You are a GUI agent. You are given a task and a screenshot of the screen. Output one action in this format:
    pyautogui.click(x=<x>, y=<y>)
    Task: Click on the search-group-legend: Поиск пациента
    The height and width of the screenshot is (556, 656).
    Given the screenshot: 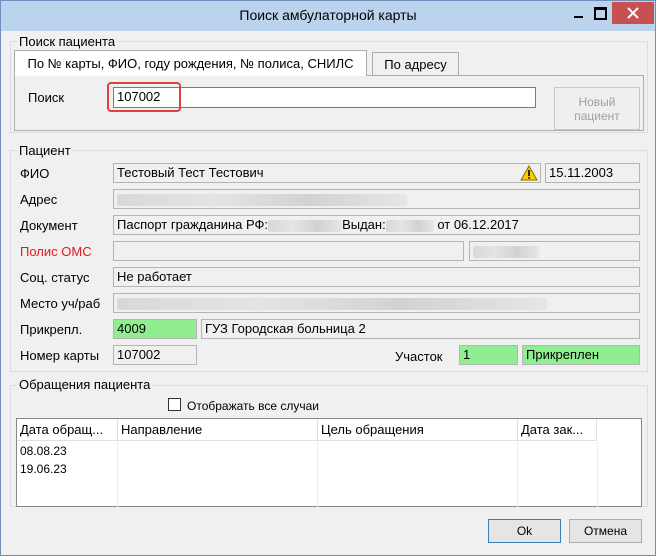 What is the action you would take?
    pyautogui.click(x=67, y=41)
    